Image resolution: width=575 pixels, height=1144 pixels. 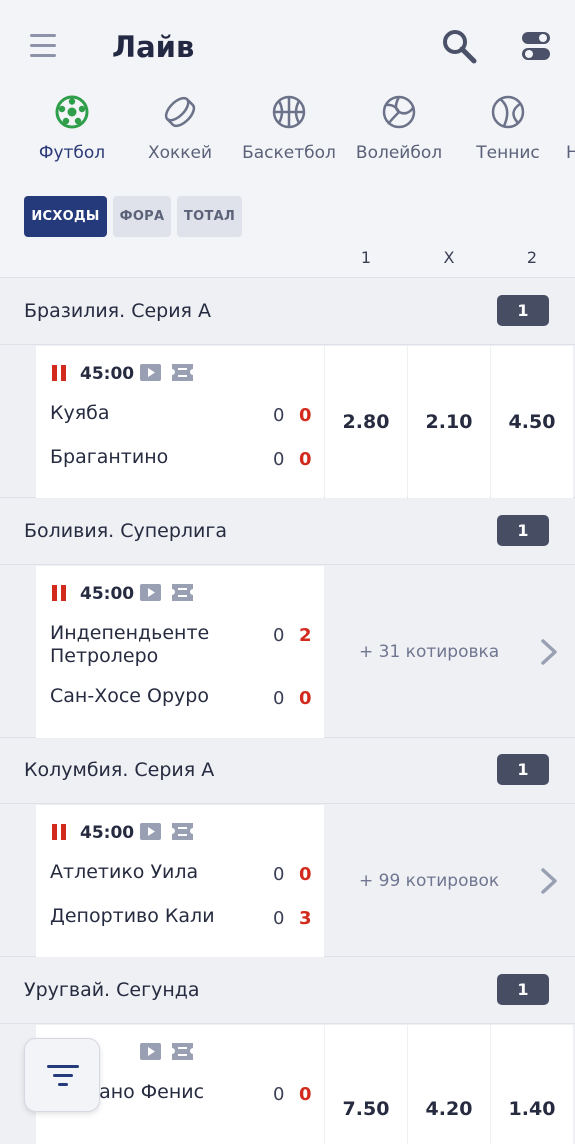 What do you see at coordinates (536, 46) in the screenshot?
I see `toggle-settings-icon` at bounding box center [536, 46].